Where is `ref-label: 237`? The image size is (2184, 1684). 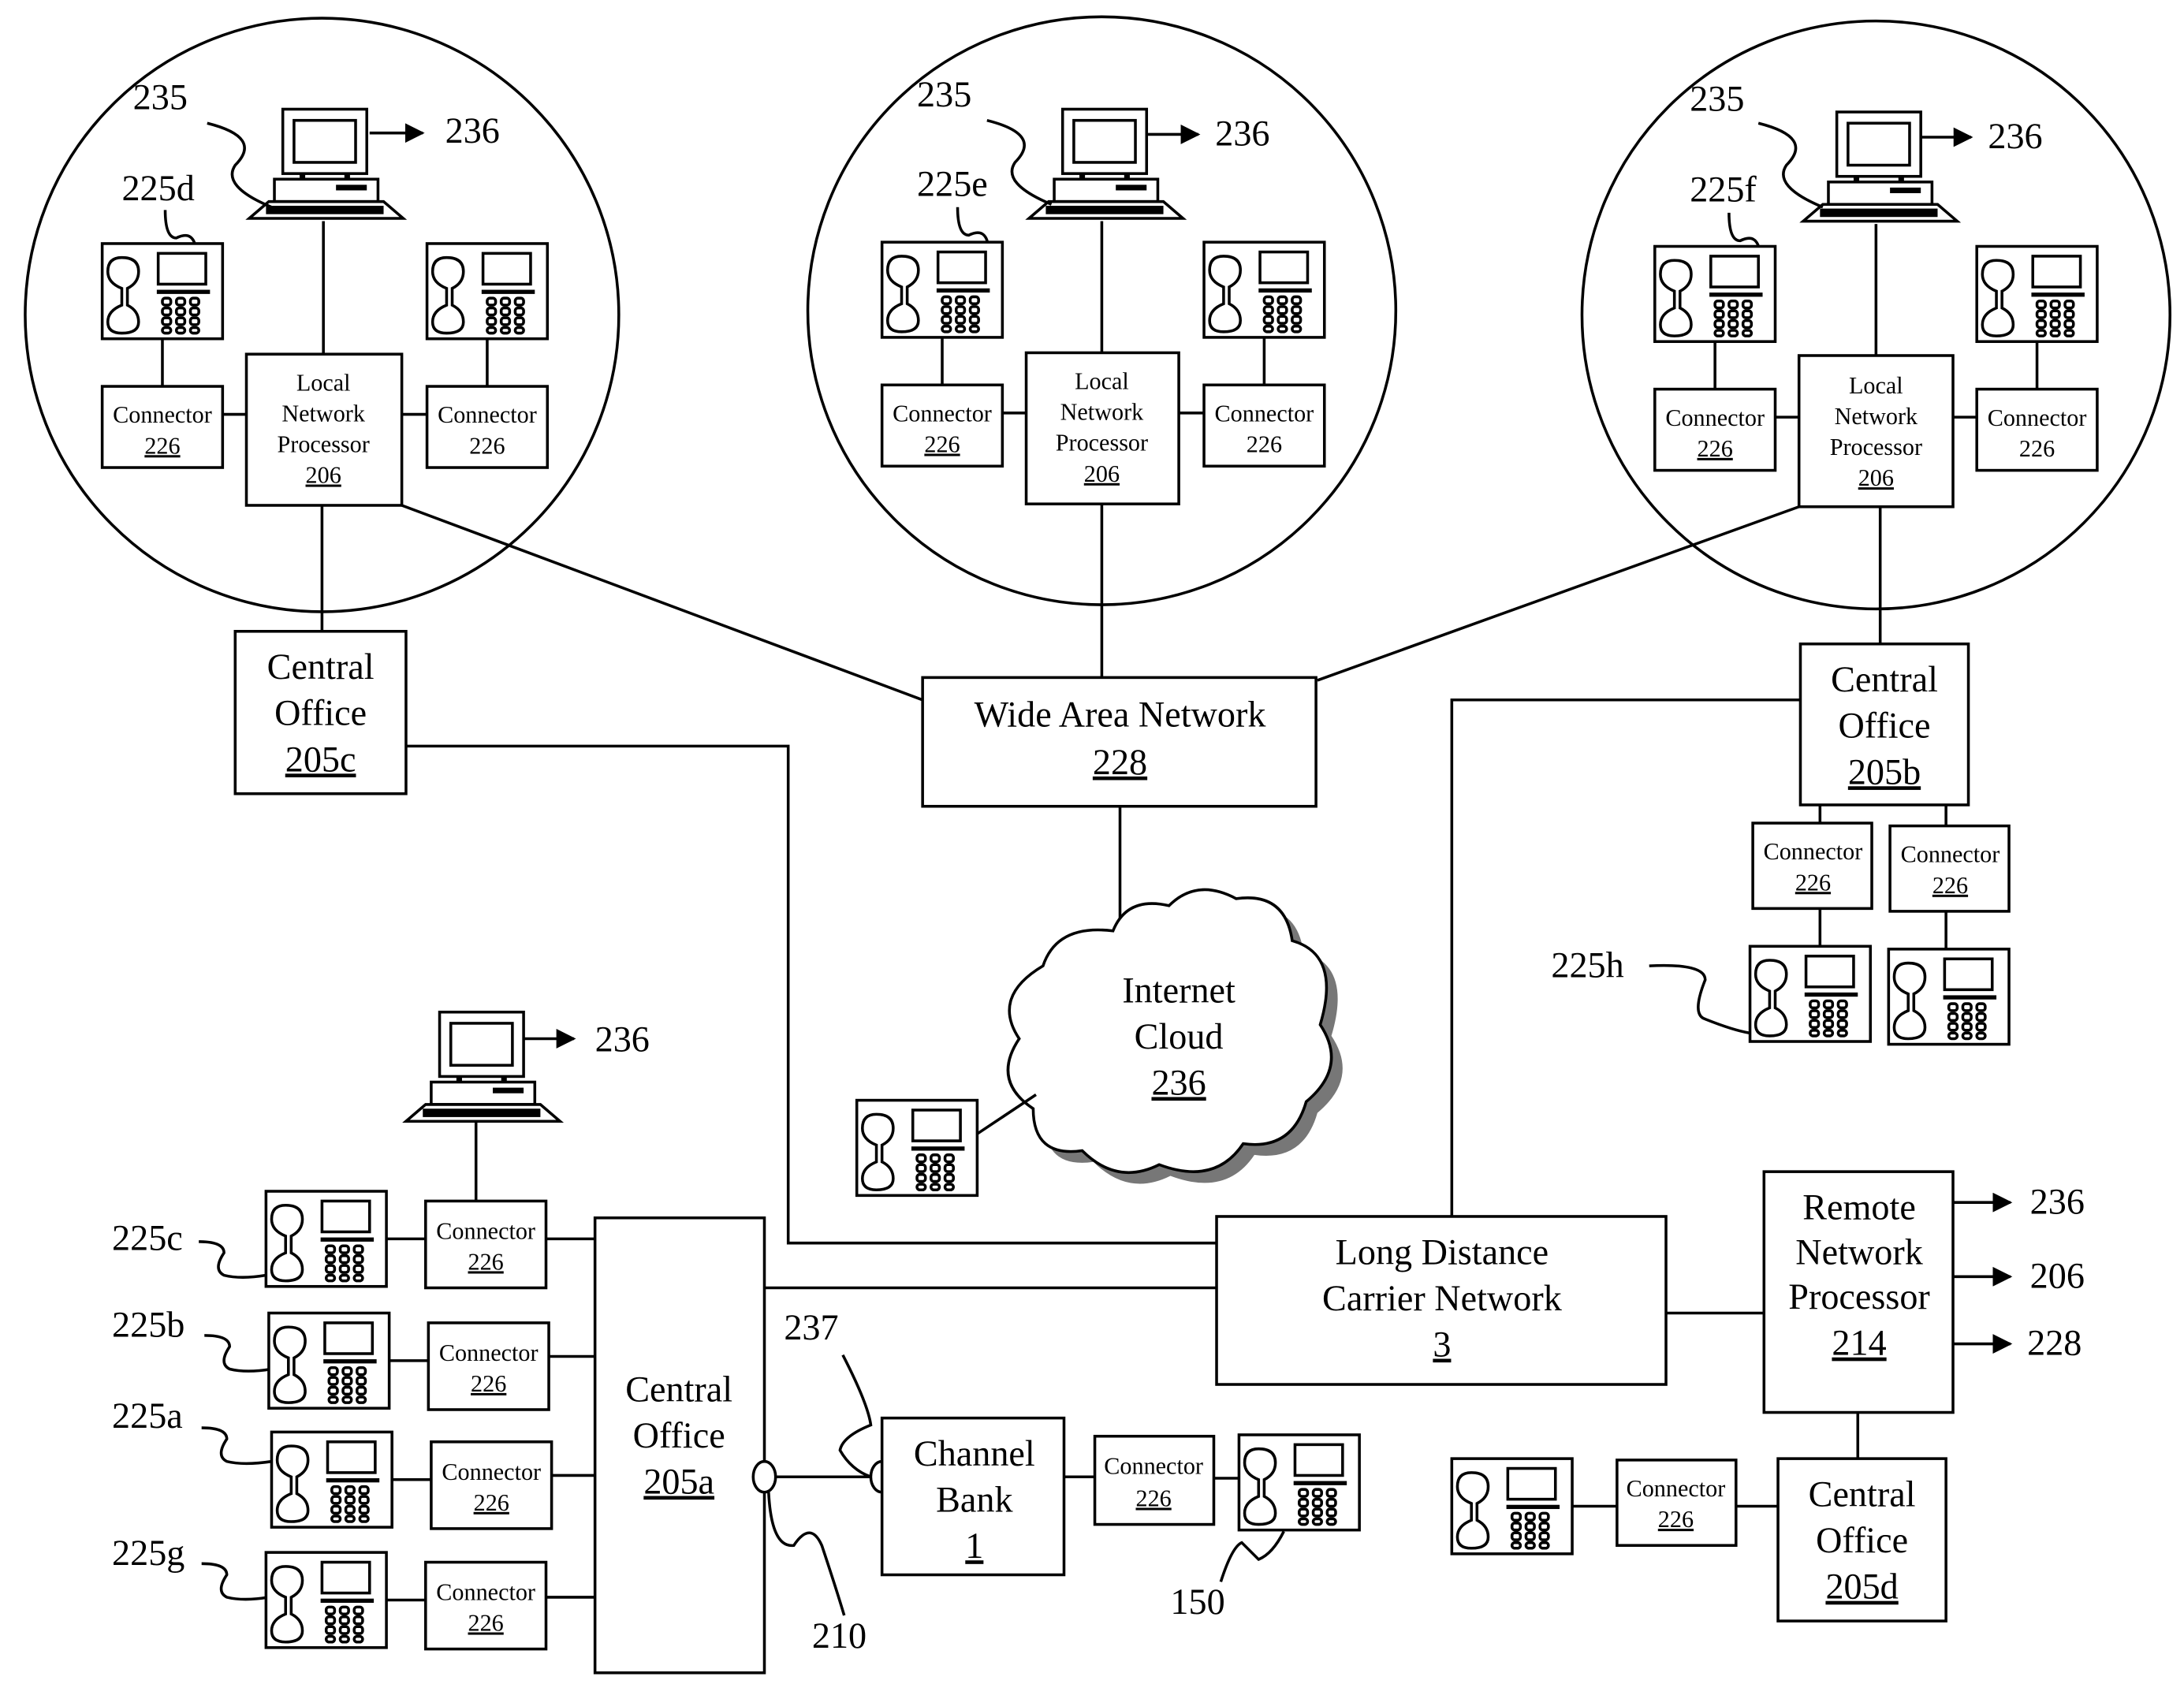 ref-label: 237 is located at coordinates (811, 1327).